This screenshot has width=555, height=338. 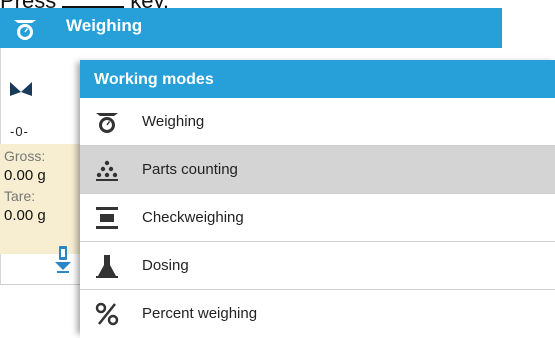 What do you see at coordinates (193, 217) in the screenshot?
I see `menu-item-label: Checkweighing` at bounding box center [193, 217].